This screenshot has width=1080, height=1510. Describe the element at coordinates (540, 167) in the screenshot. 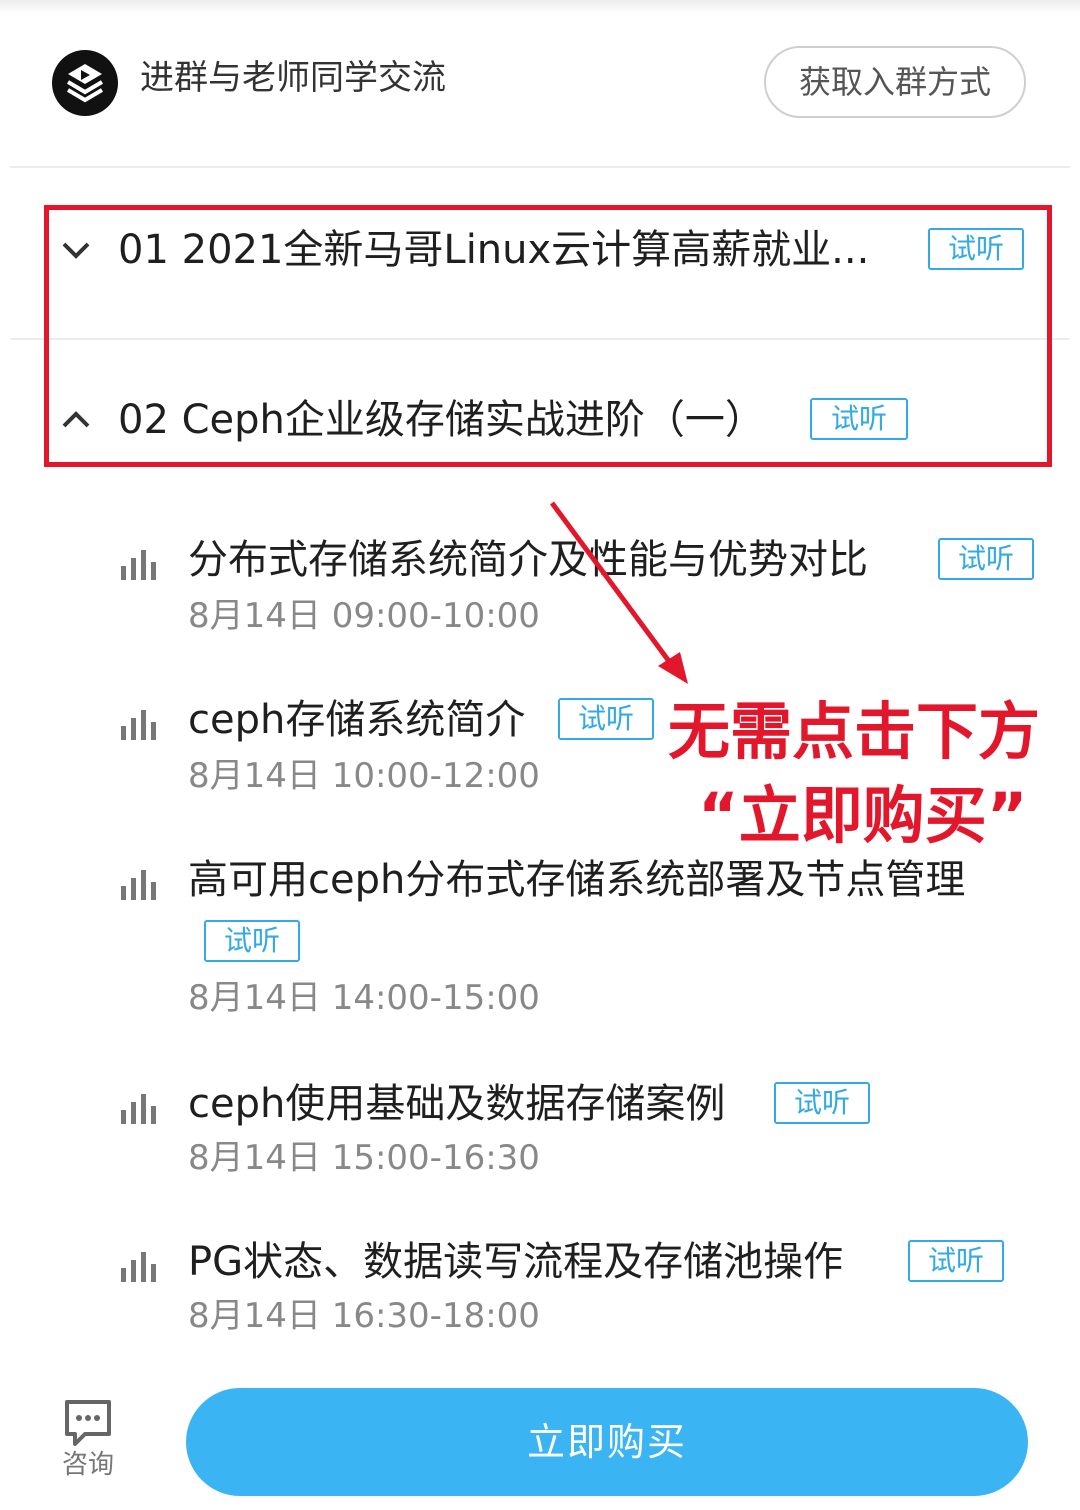

I see `divider` at that location.